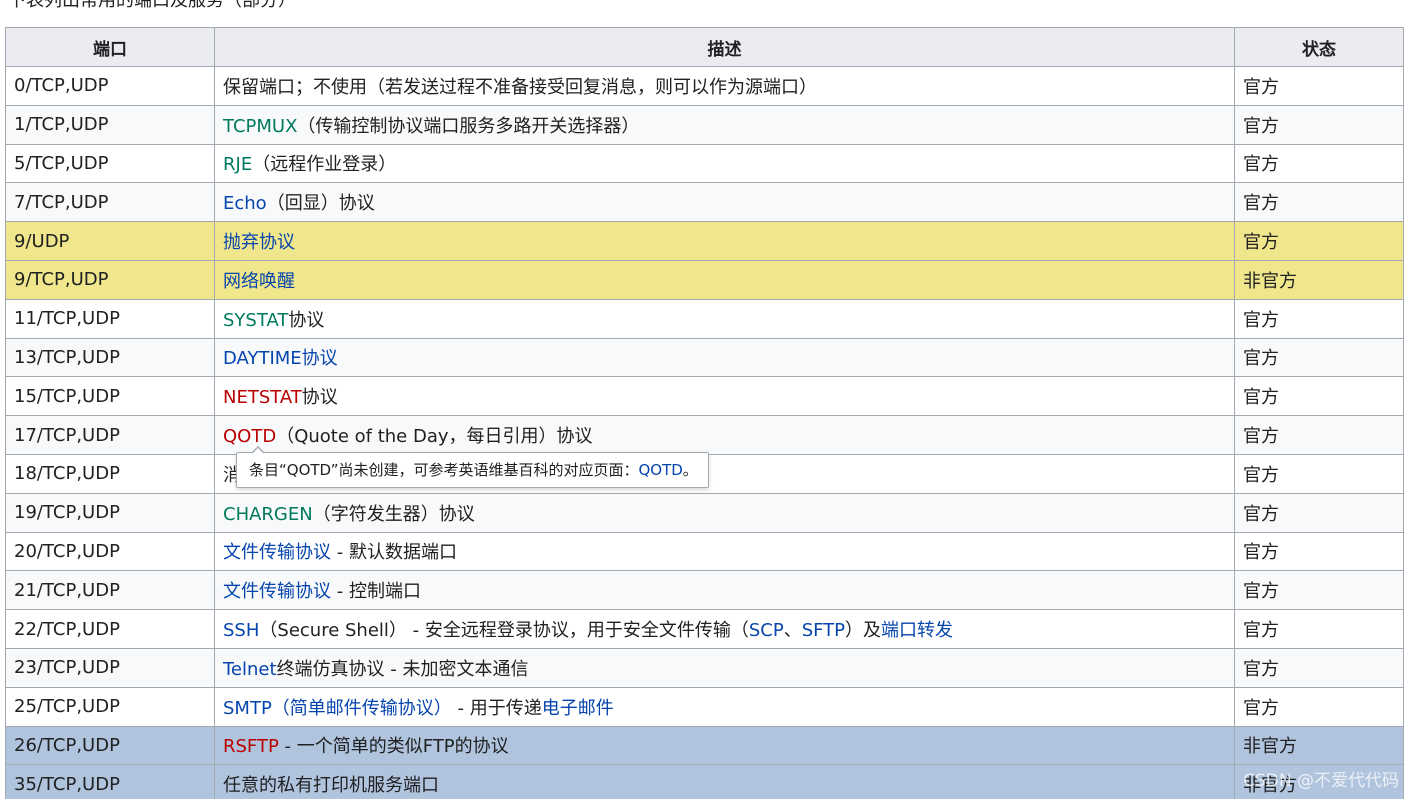  What do you see at coordinates (724, 318) in the screenshot?
I see `description-cell: SYSTAT协议` at bounding box center [724, 318].